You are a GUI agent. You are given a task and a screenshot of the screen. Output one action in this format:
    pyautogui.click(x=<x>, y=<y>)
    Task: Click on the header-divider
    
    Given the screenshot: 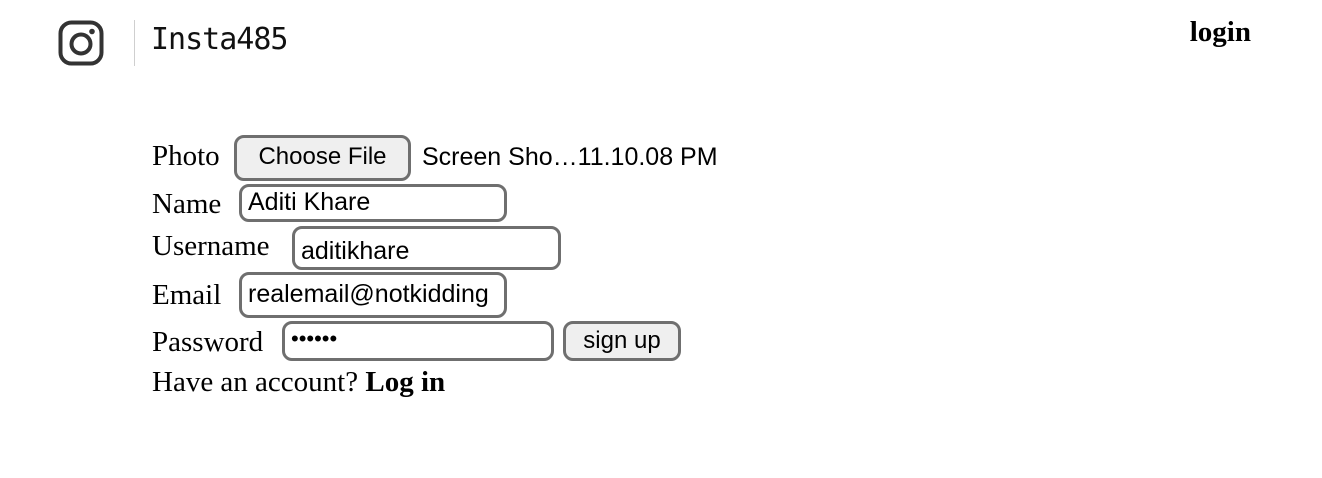 What is the action you would take?
    pyautogui.click(x=134, y=43)
    